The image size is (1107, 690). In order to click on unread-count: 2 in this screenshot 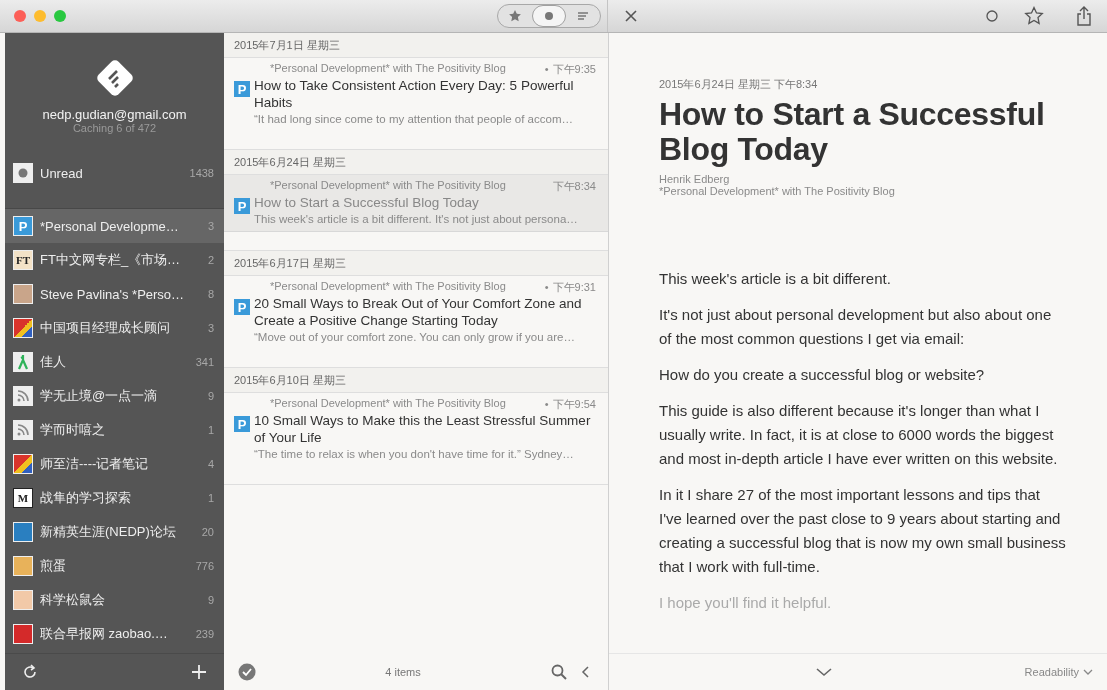, I will do `click(210, 260)`.